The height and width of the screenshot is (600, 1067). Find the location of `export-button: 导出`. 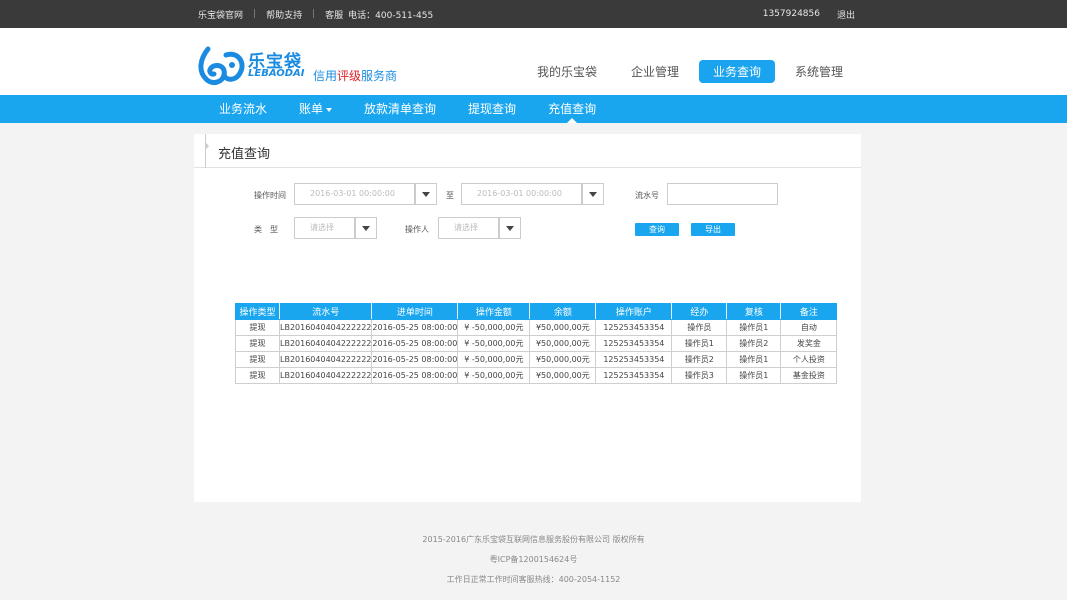

export-button: 导出 is located at coordinates (713, 229).